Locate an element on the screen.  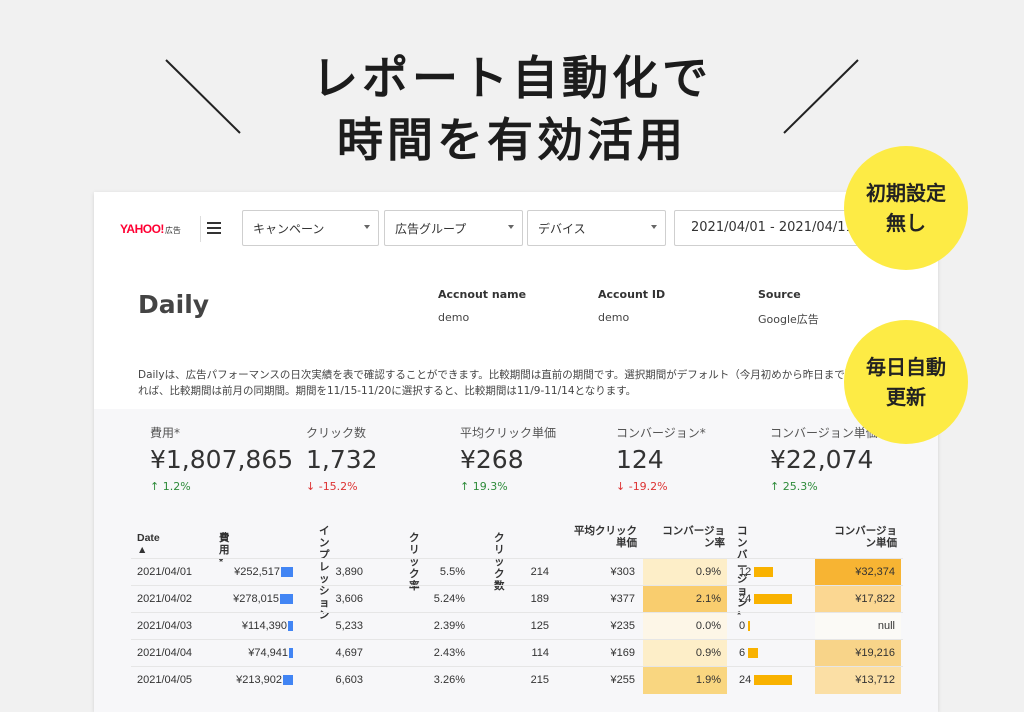
cell-ctr: 2.39% is located at coordinates (449, 626).